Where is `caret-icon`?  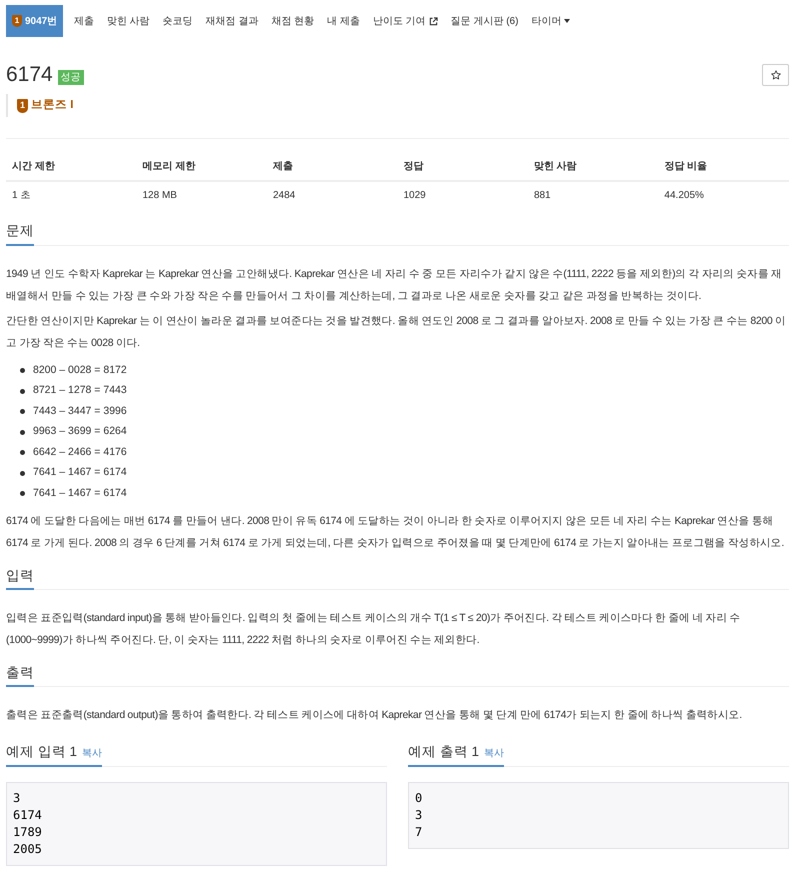
caret-icon is located at coordinates (567, 21).